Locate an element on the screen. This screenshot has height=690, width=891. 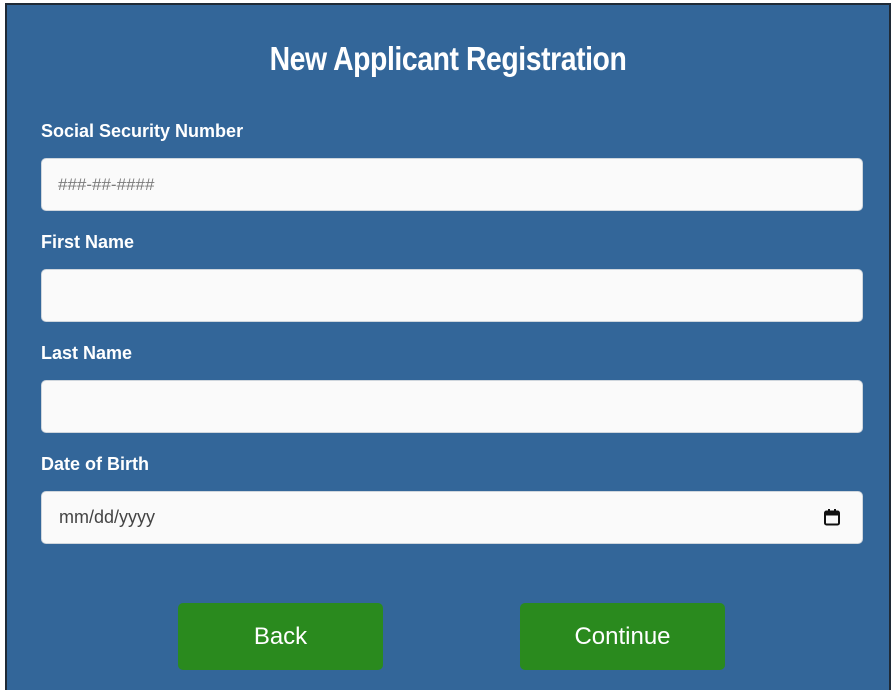
page-title: New Applicant Registration is located at coordinates (448, 58).